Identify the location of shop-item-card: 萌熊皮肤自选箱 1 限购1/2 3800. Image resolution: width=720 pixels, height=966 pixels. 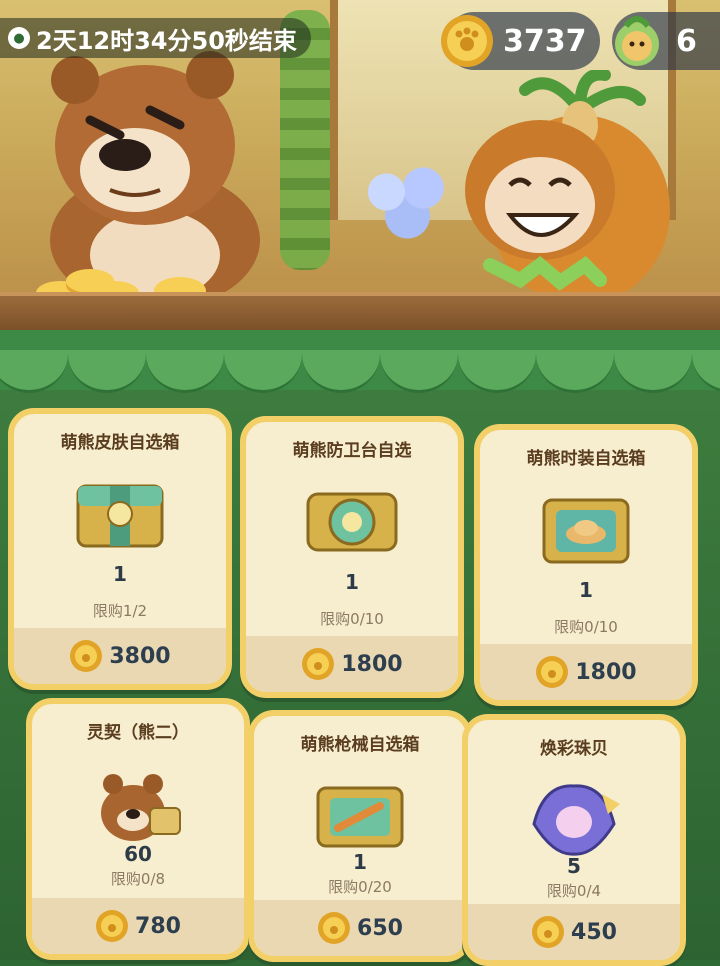
(120, 549).